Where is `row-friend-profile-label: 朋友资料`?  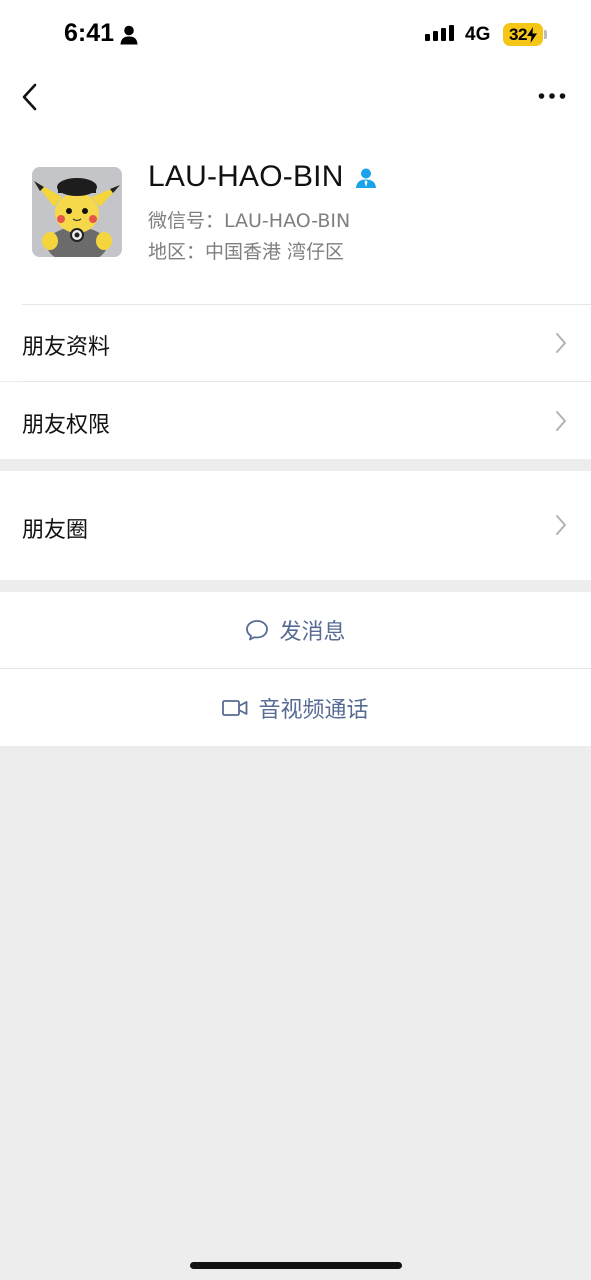 row-friend-profile-label: 朋友资料 is located at coordinates (66, 347).